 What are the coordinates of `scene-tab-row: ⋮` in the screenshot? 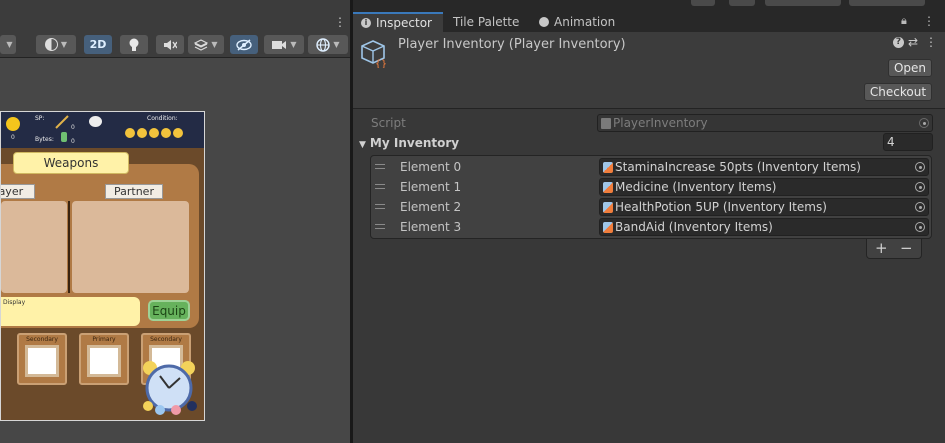 It's located at (175, 23).